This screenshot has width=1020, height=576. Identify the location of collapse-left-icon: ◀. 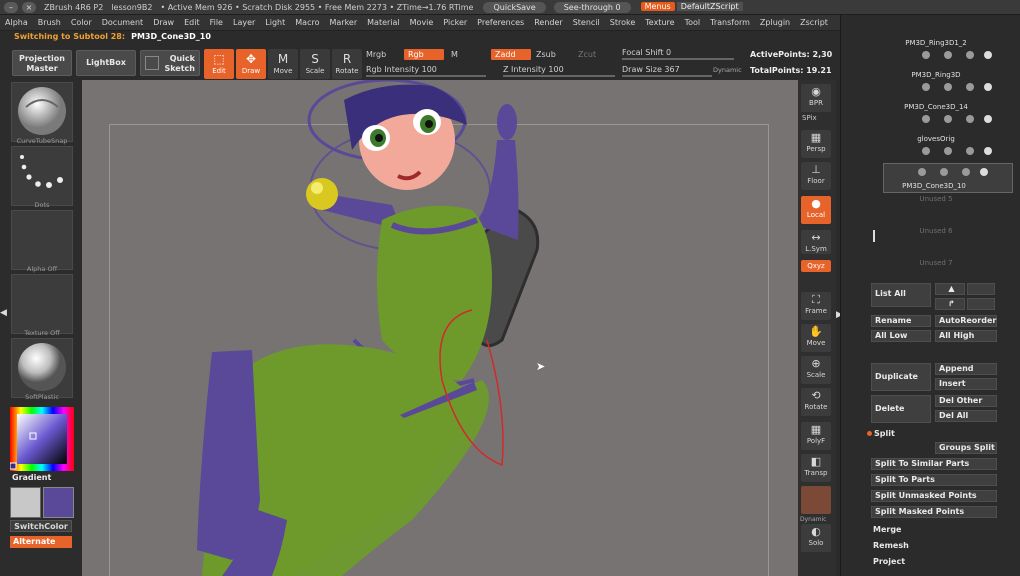
(3, 315).